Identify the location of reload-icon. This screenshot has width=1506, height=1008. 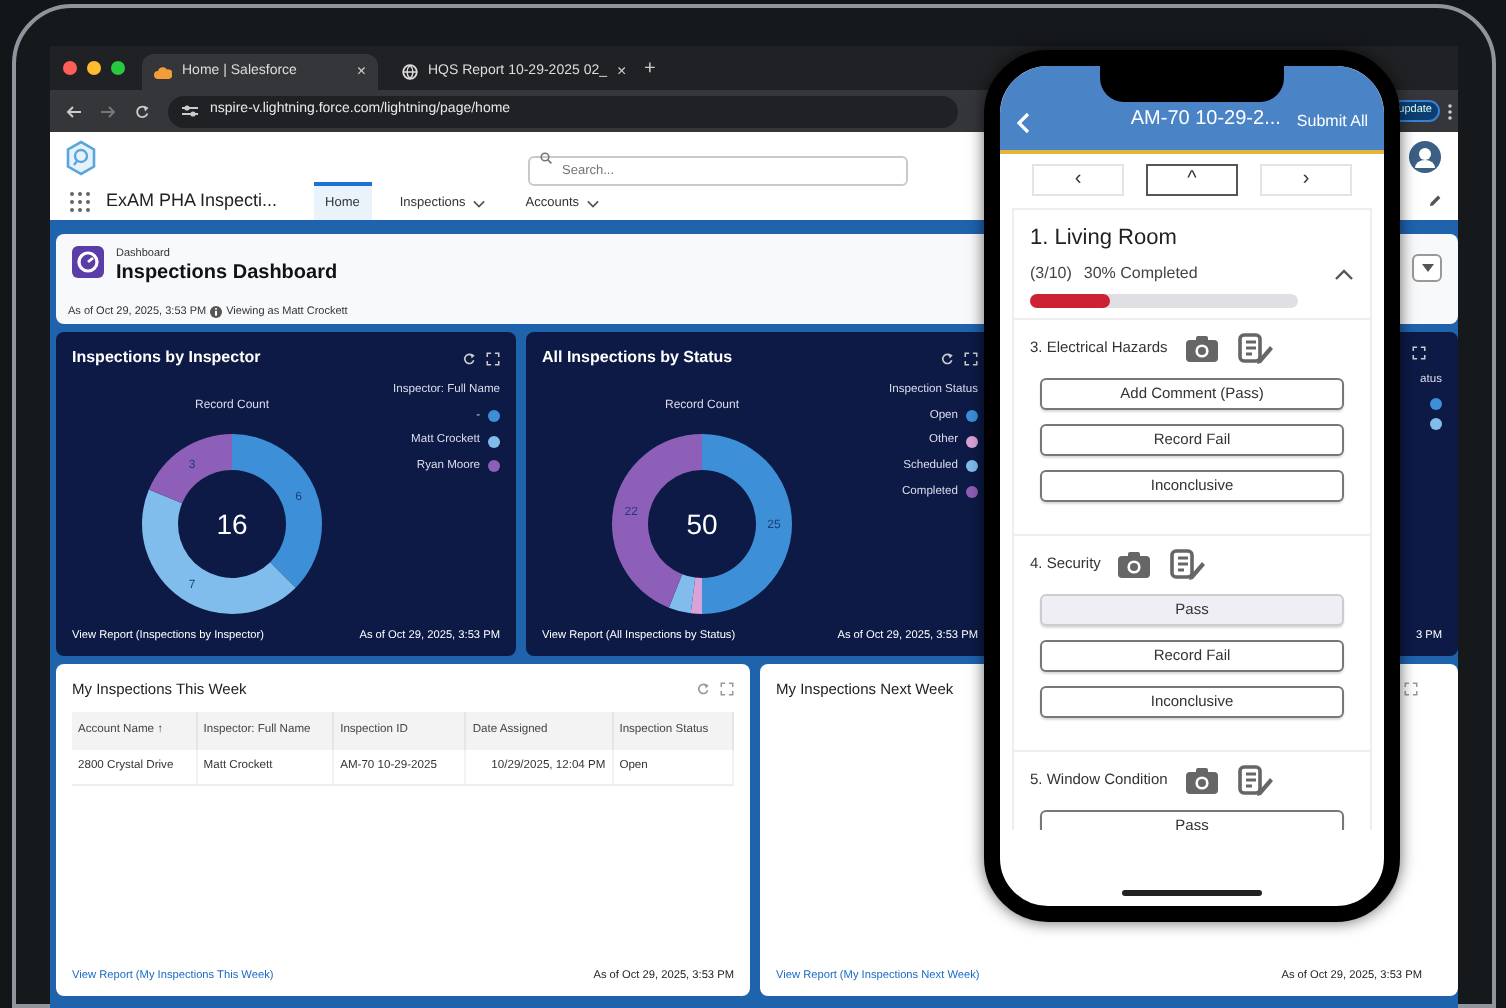
(142, 111).